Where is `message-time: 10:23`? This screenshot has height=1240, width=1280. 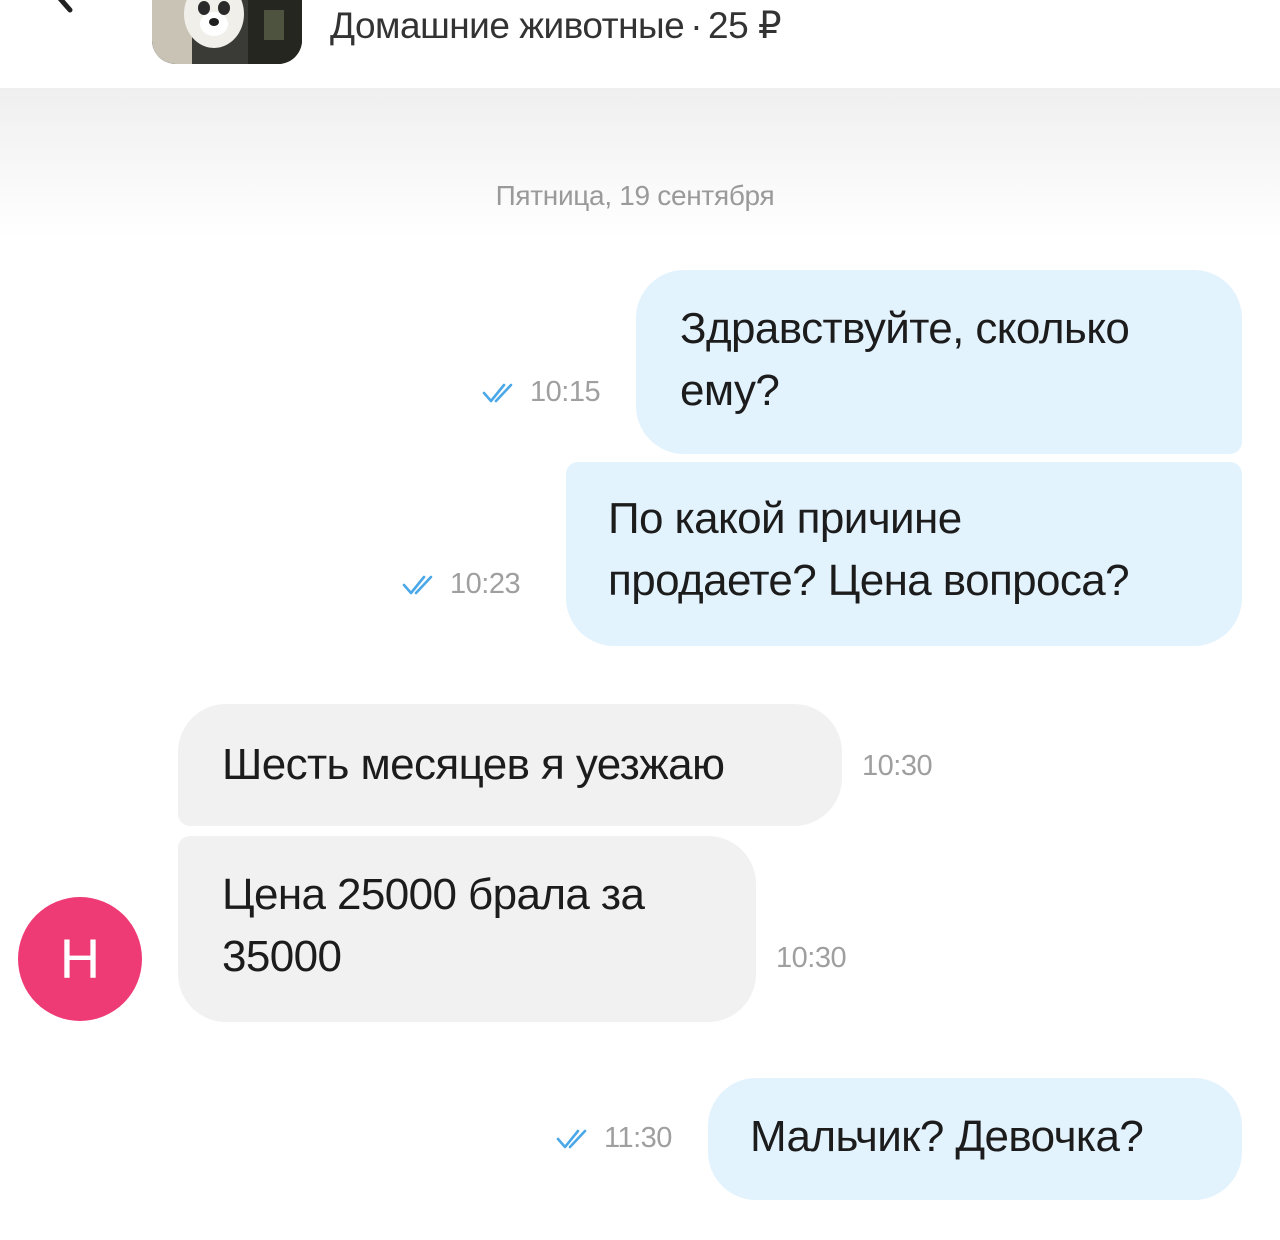 message-time: 10:23 is located at coordinates (485, 584).